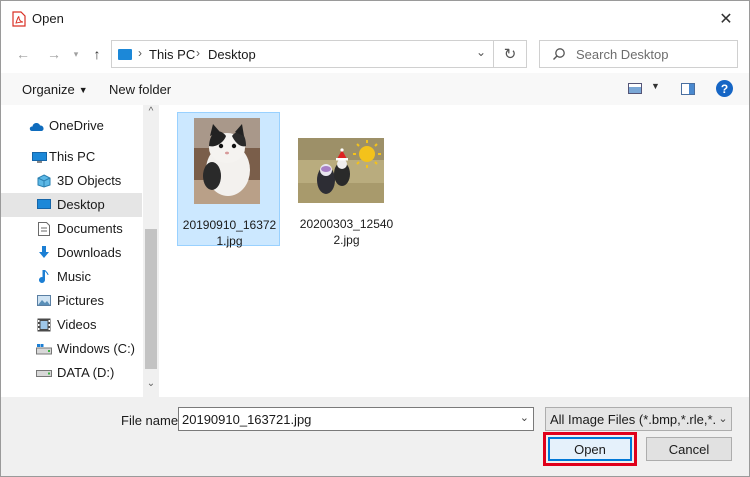 The image size is (750, 477). What do you see at coordinates (76, 125) in the screenshot?
I see `sidebar-item-label: OneDrive` at bounding box center [76, 125].